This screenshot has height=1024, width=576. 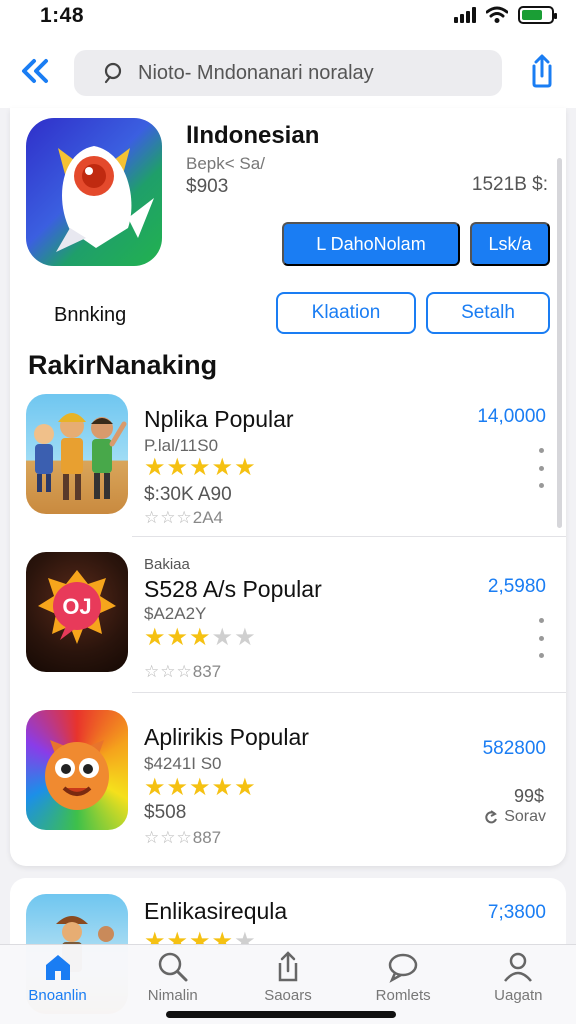 What do you see at coordinates (207, 517) in the screenshot?
I see `rating-count: 2A4` at bounding box center [207, 517].